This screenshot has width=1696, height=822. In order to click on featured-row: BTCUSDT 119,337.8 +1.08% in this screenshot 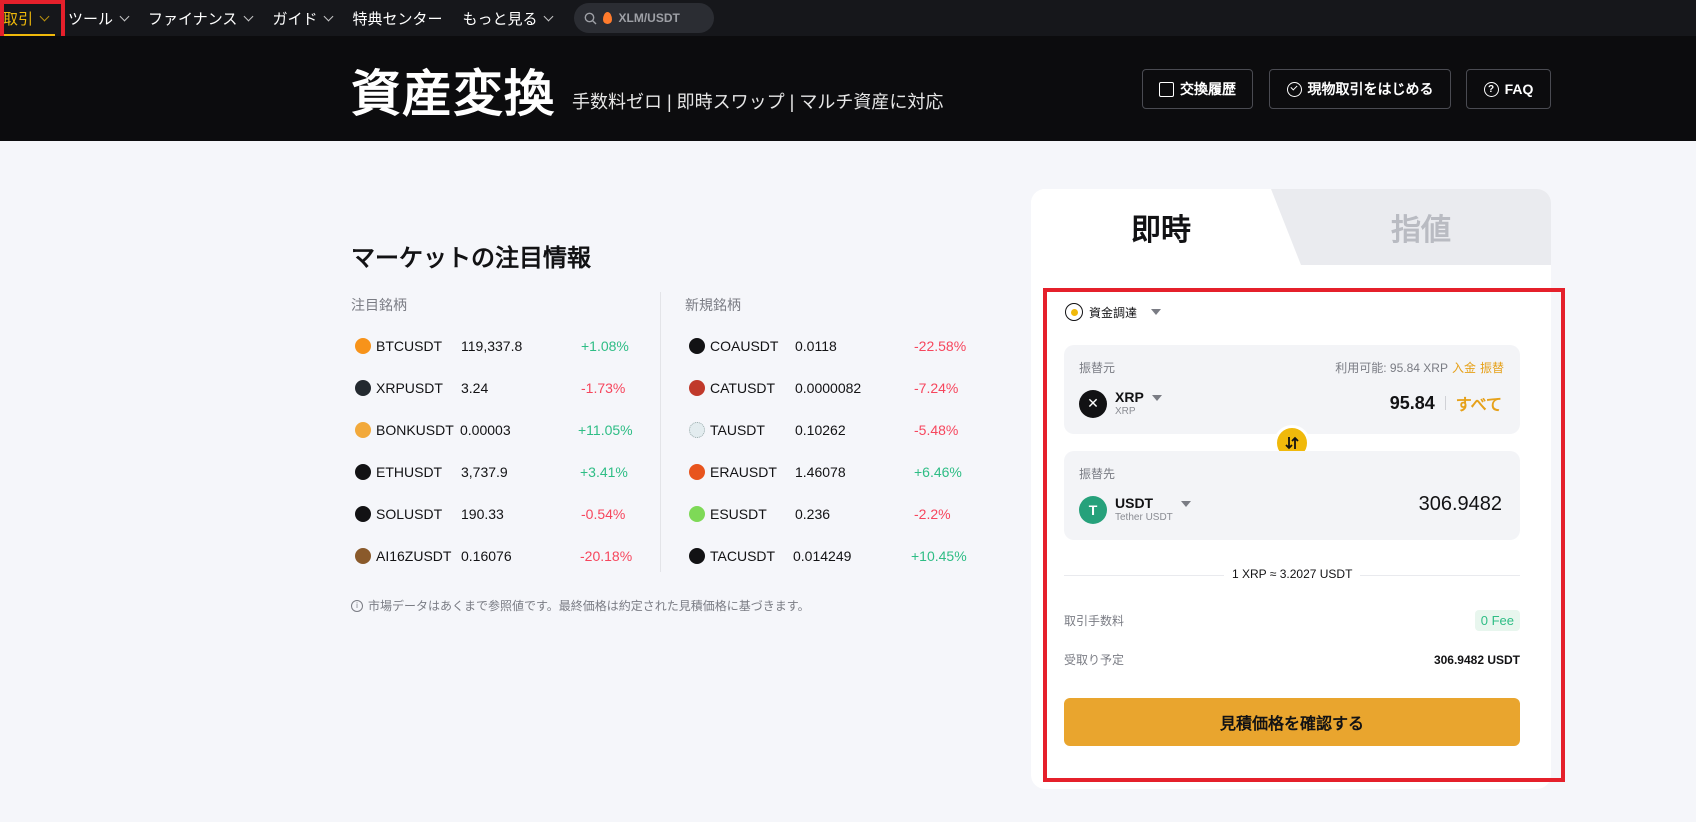, I will do `click(505, 346)`.